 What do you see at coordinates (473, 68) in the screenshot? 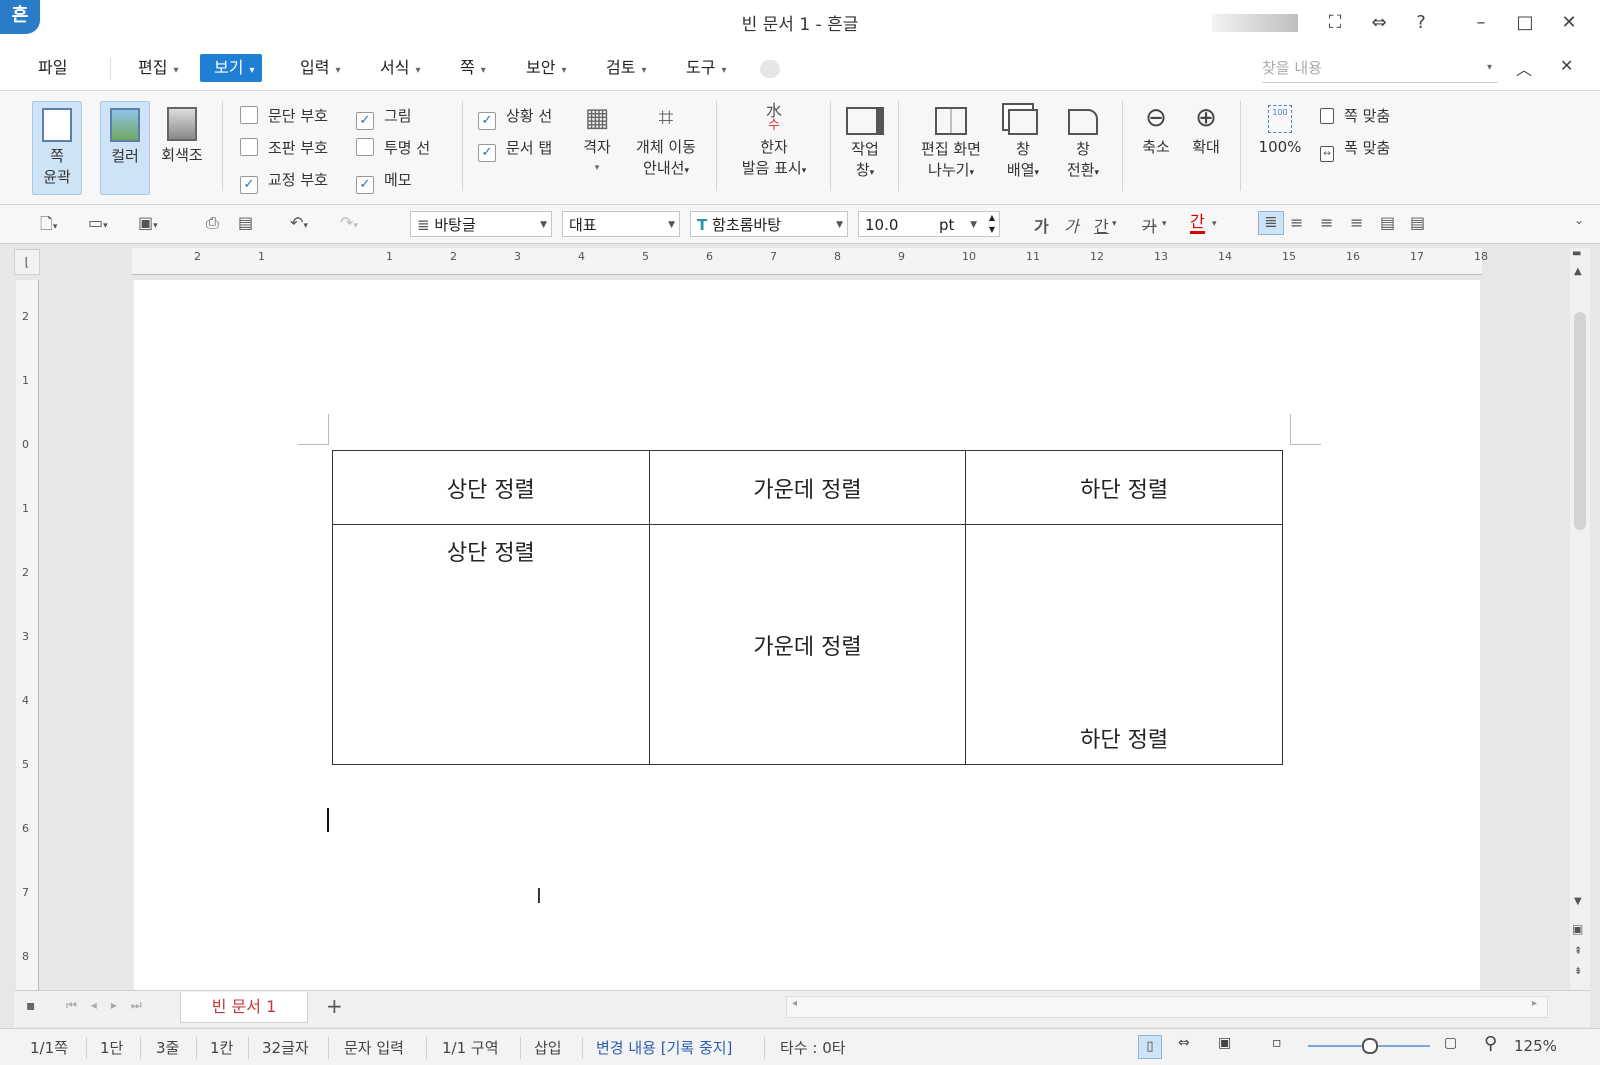
I see `menu-page: 쪽 ▾` at bounding box center [473, 68].